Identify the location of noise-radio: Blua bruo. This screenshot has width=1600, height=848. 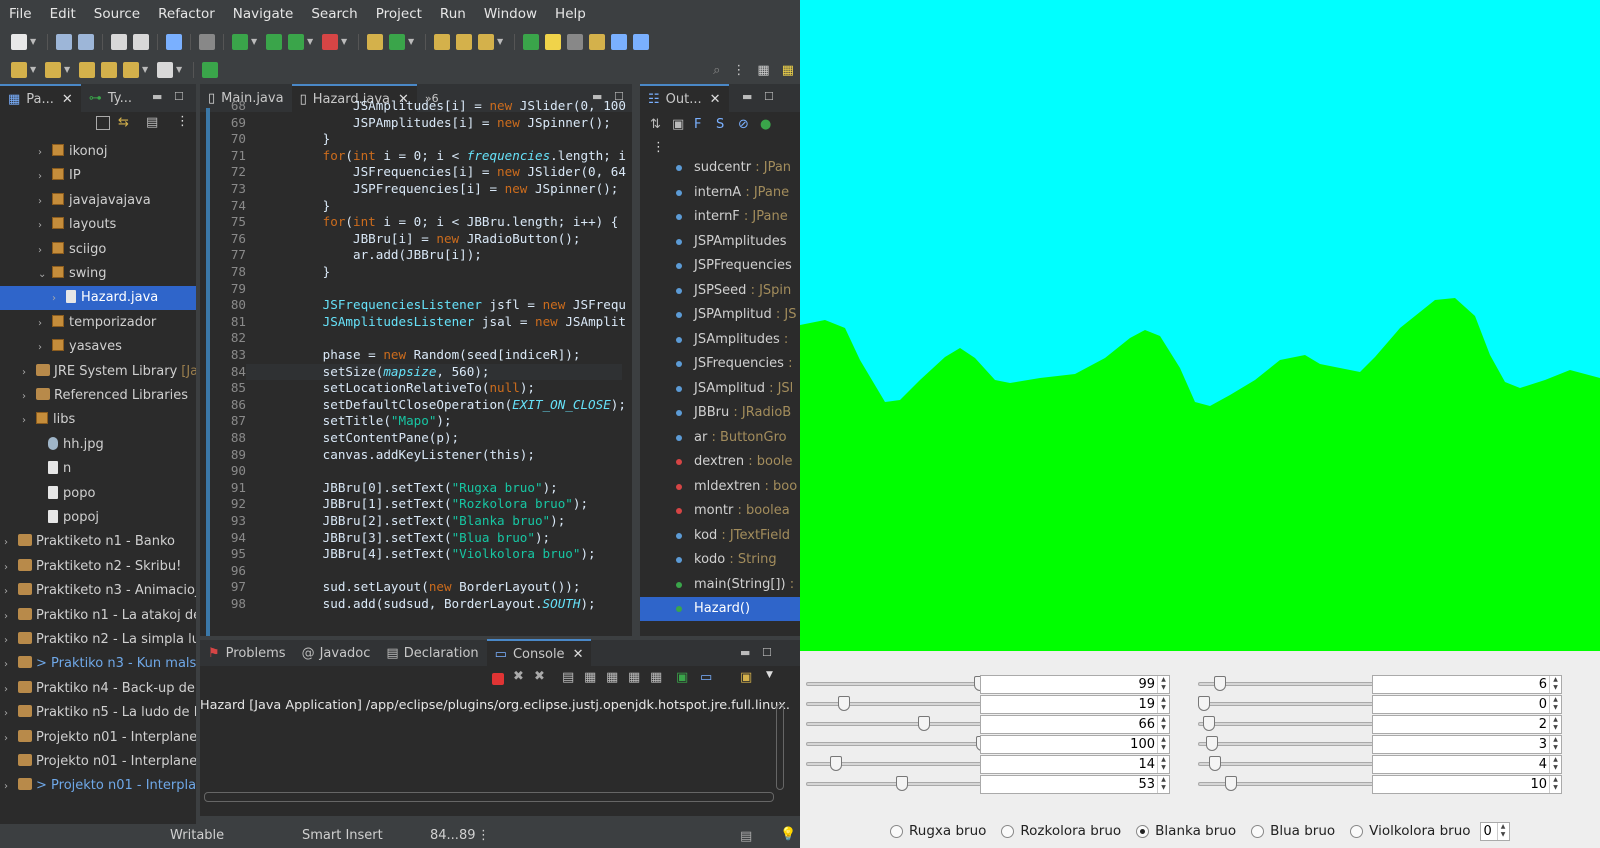
(1293, 831).